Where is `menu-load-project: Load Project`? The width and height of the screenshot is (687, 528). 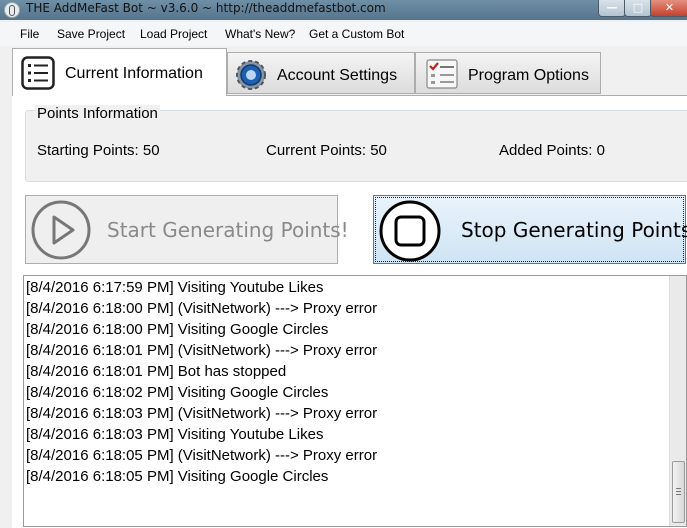 menu-load-project: Load Project is located at coordinates (173, 34).